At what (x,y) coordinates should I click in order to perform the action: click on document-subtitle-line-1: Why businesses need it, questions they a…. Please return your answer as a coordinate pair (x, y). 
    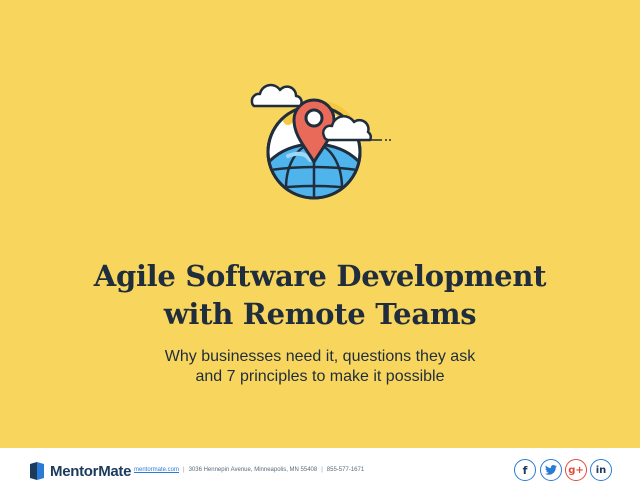
    Looking at the image, I should click on (320, 356).